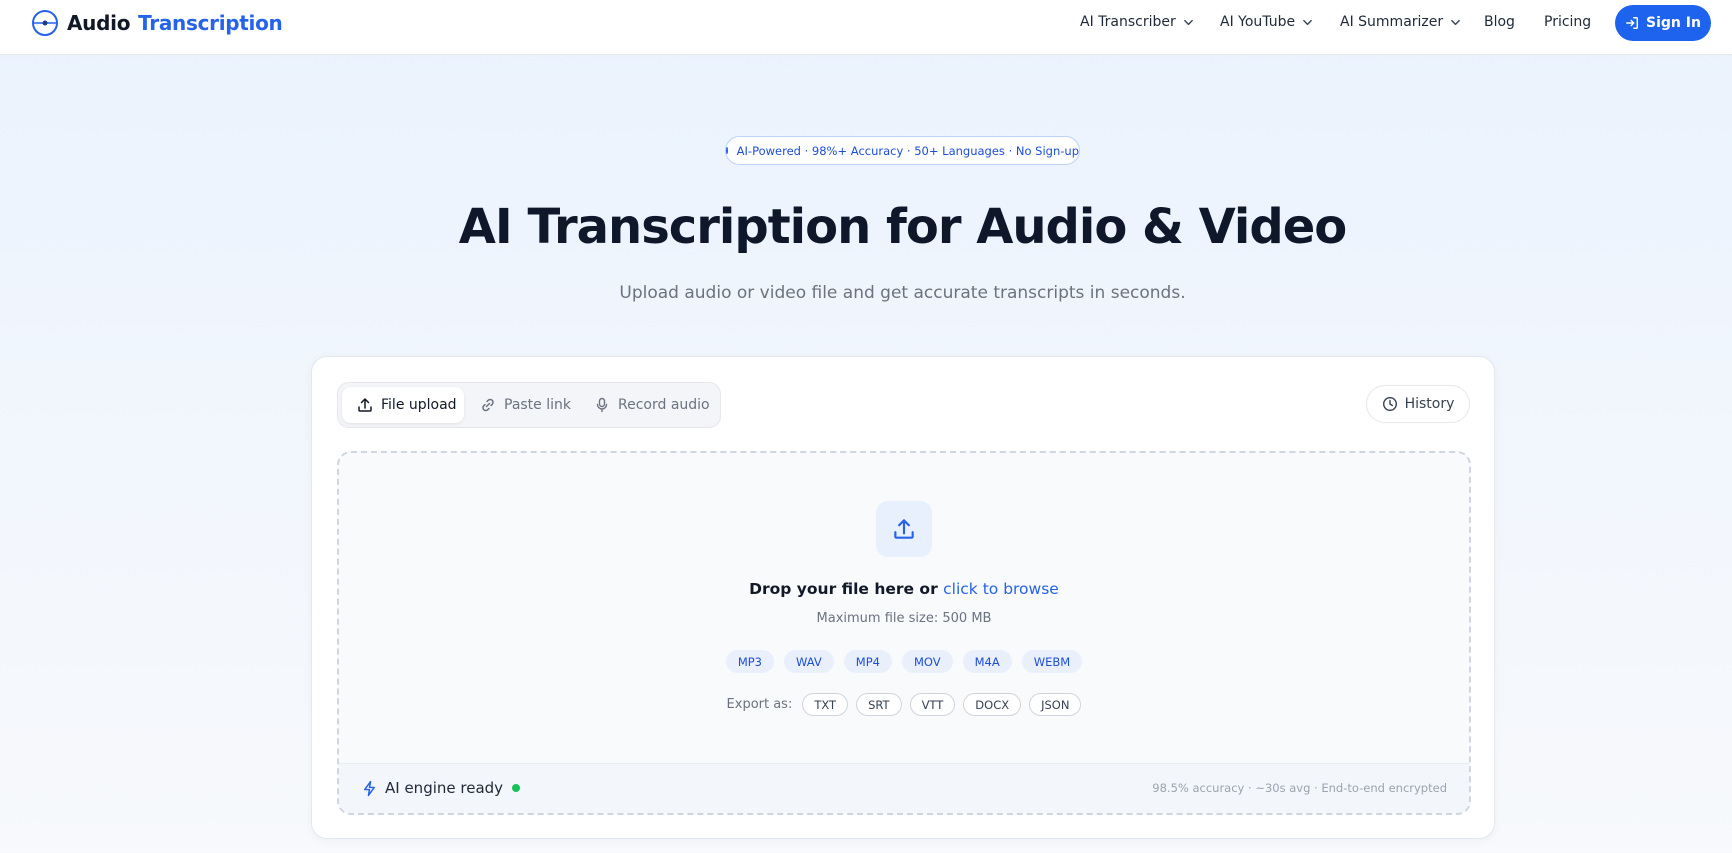  I want to click on export-tag: VTT, so click(932, 704).